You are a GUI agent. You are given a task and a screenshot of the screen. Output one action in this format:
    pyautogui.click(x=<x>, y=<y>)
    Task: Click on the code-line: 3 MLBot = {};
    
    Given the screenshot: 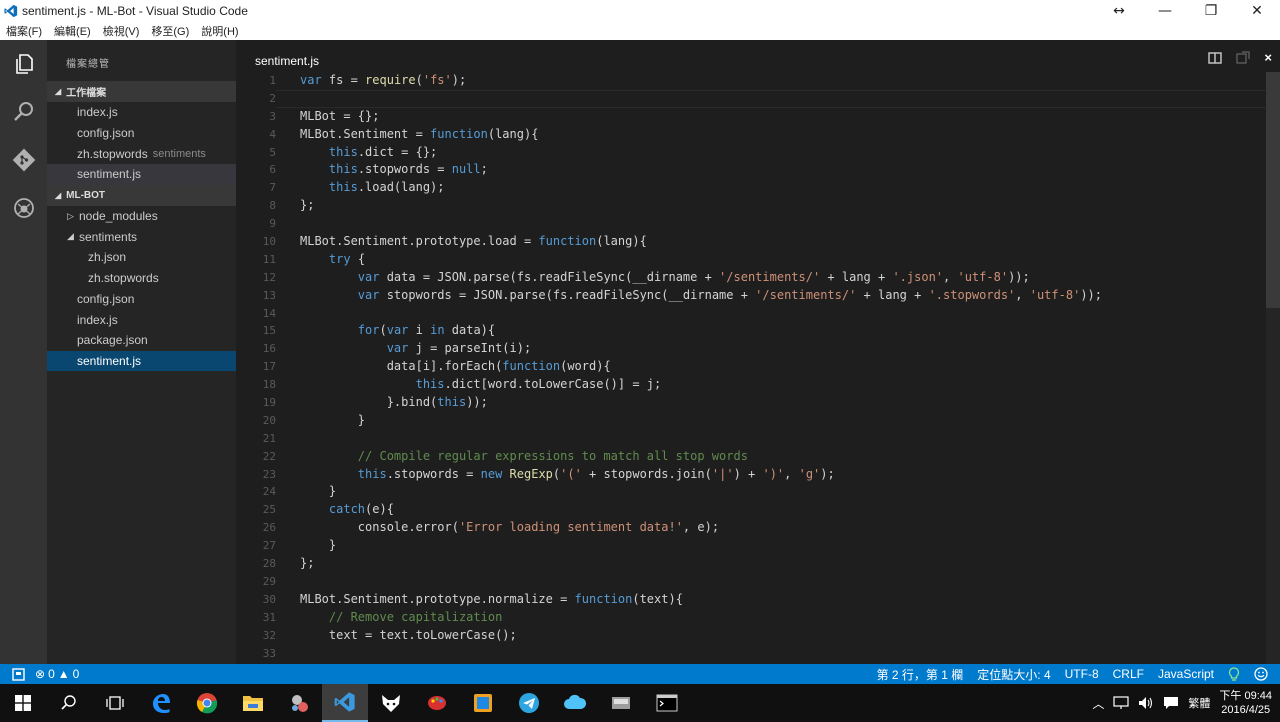 What is the action you would take?
    pyautogui.click(x=751, y=117)
    